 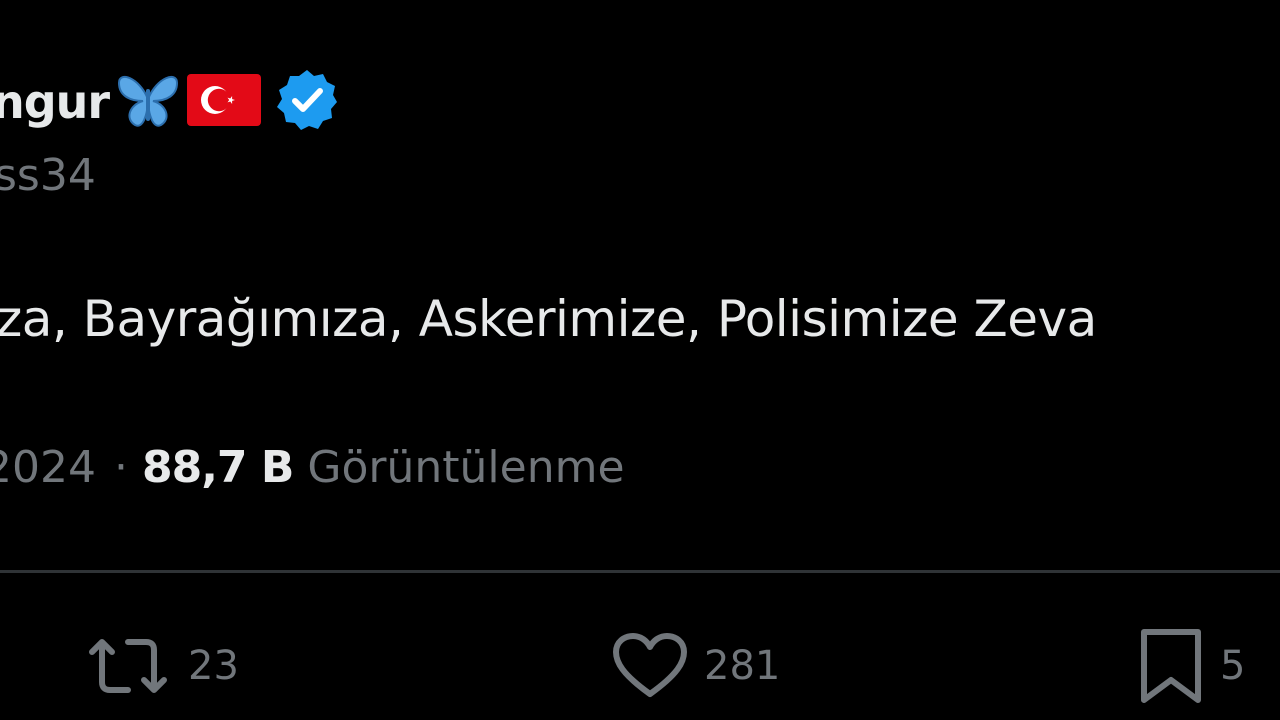 I want to click on retweet-button: 23, so click(x=161, y=666).